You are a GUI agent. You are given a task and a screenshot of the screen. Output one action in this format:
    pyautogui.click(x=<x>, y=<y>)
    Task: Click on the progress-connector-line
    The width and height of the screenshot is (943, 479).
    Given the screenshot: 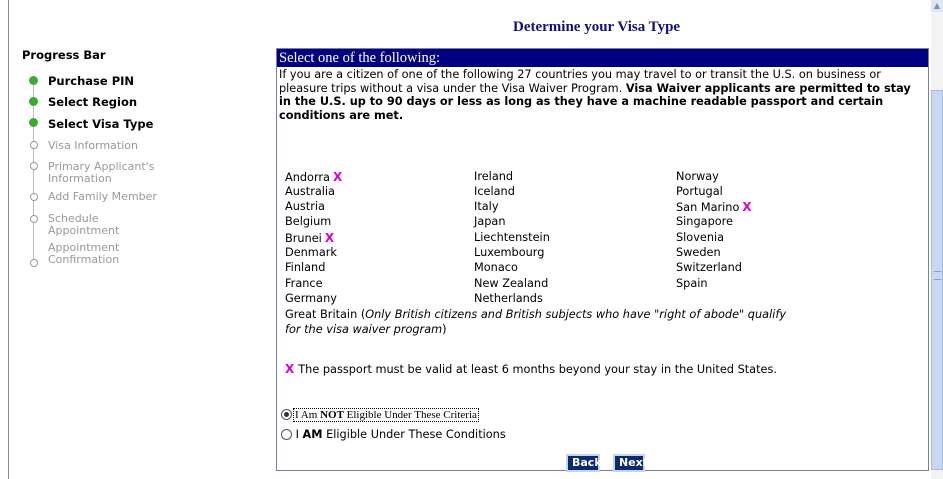 What is the action you would take?
    pyautogui.click(x=33, y=172)
    